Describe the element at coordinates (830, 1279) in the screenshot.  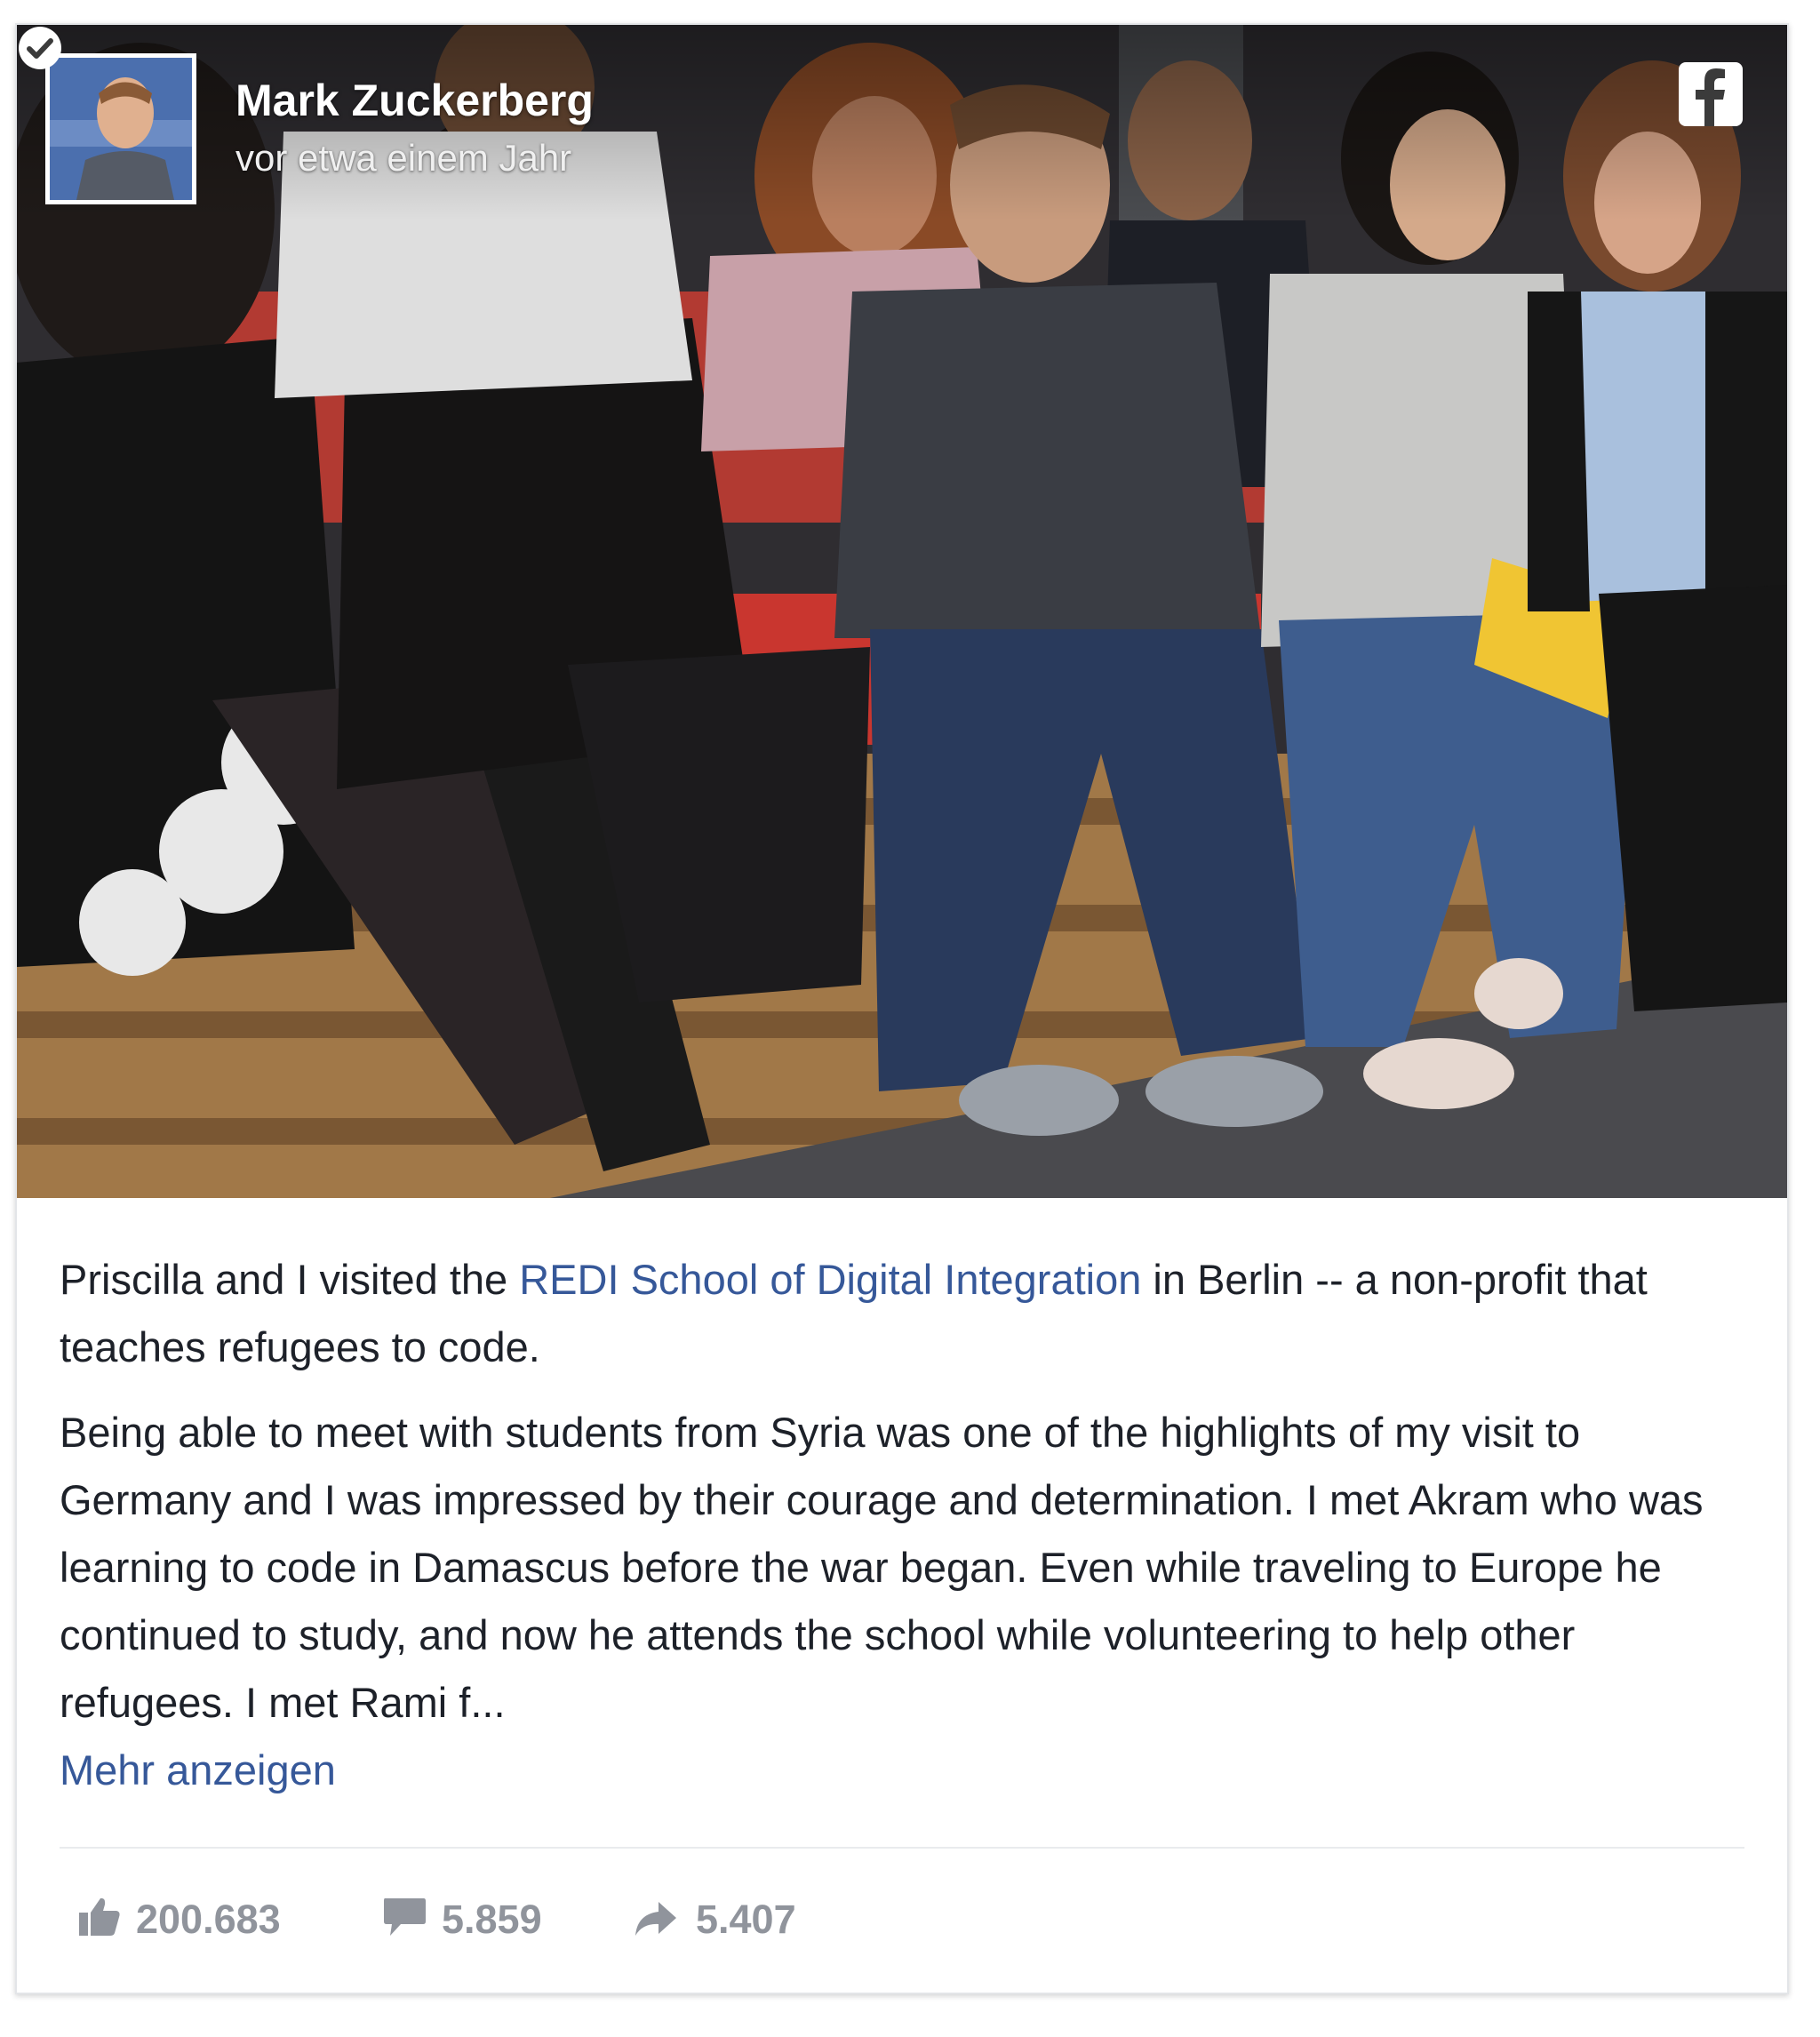
I see `redi-school-link: REDI School of Digital Integration` at that location.